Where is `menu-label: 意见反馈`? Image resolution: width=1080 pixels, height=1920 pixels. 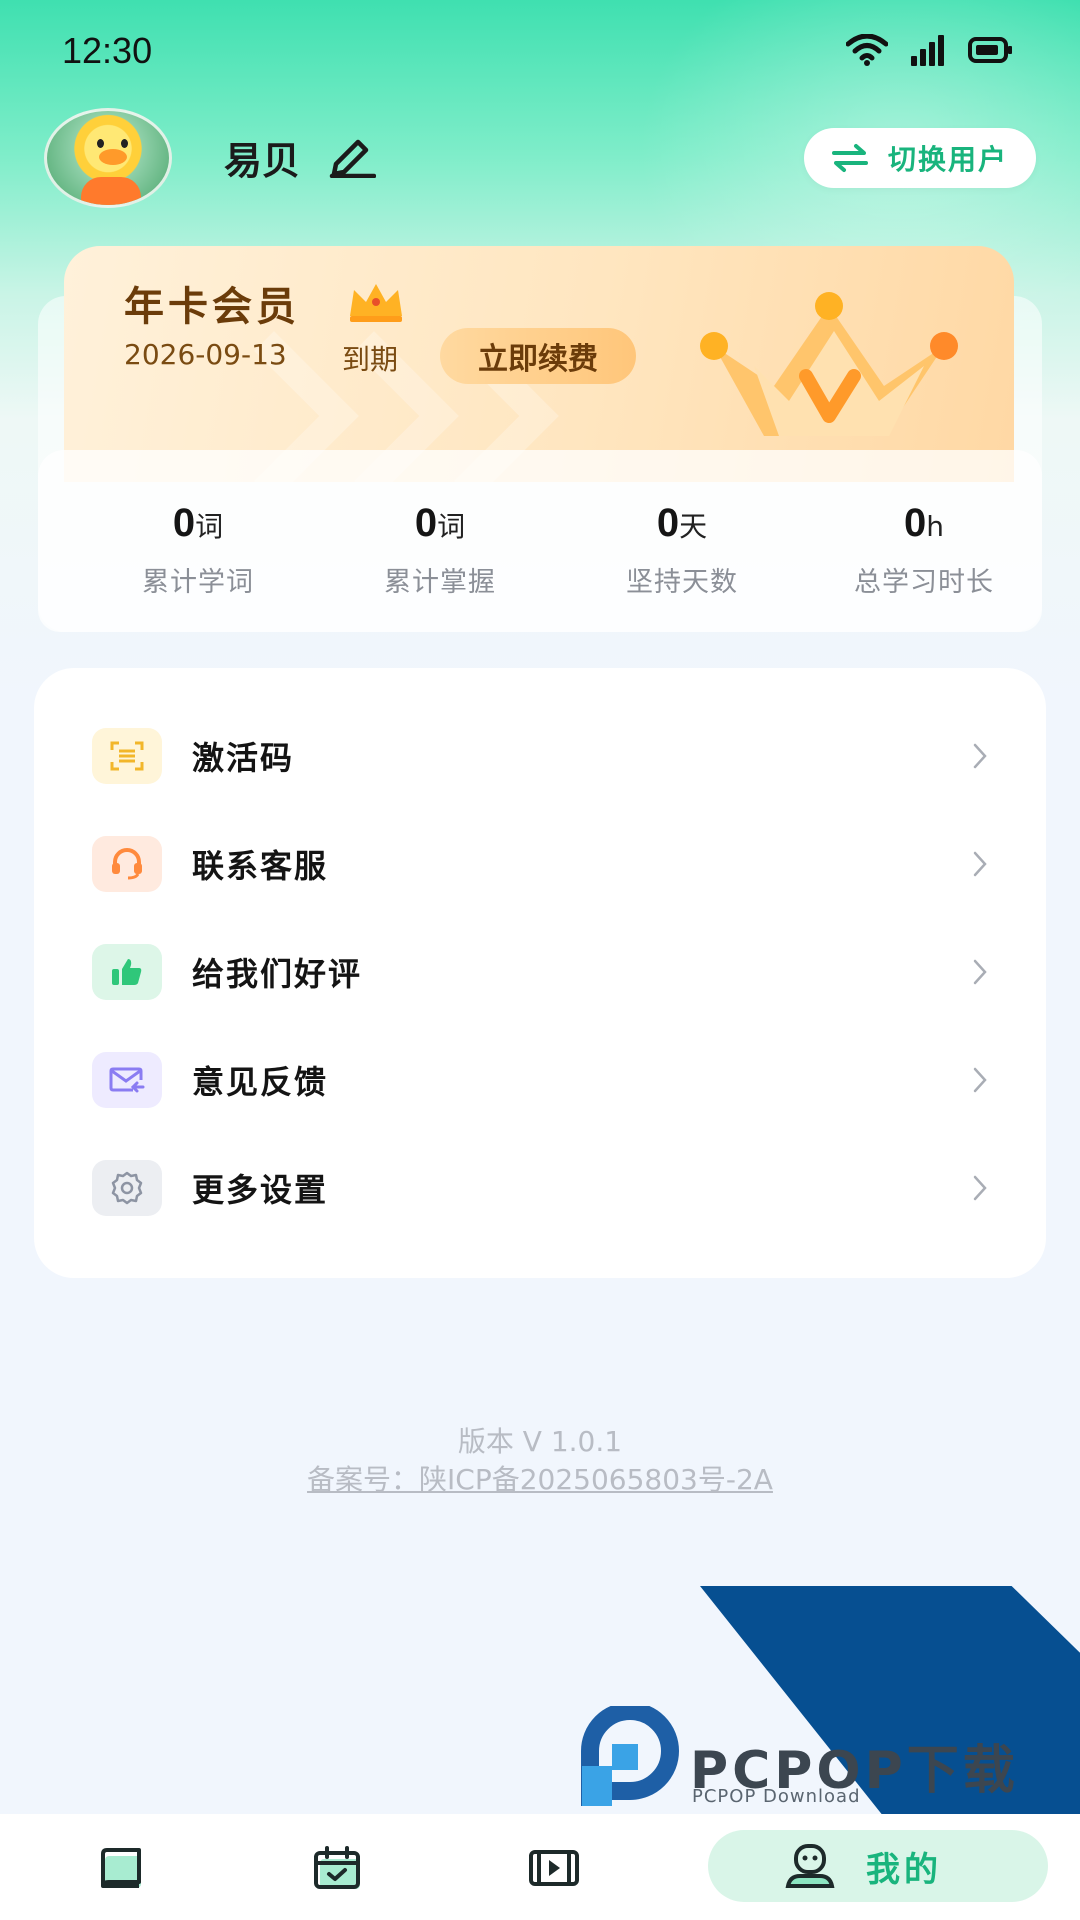
menu-label: 意见反馈 is located at coordinates (260, 1082).